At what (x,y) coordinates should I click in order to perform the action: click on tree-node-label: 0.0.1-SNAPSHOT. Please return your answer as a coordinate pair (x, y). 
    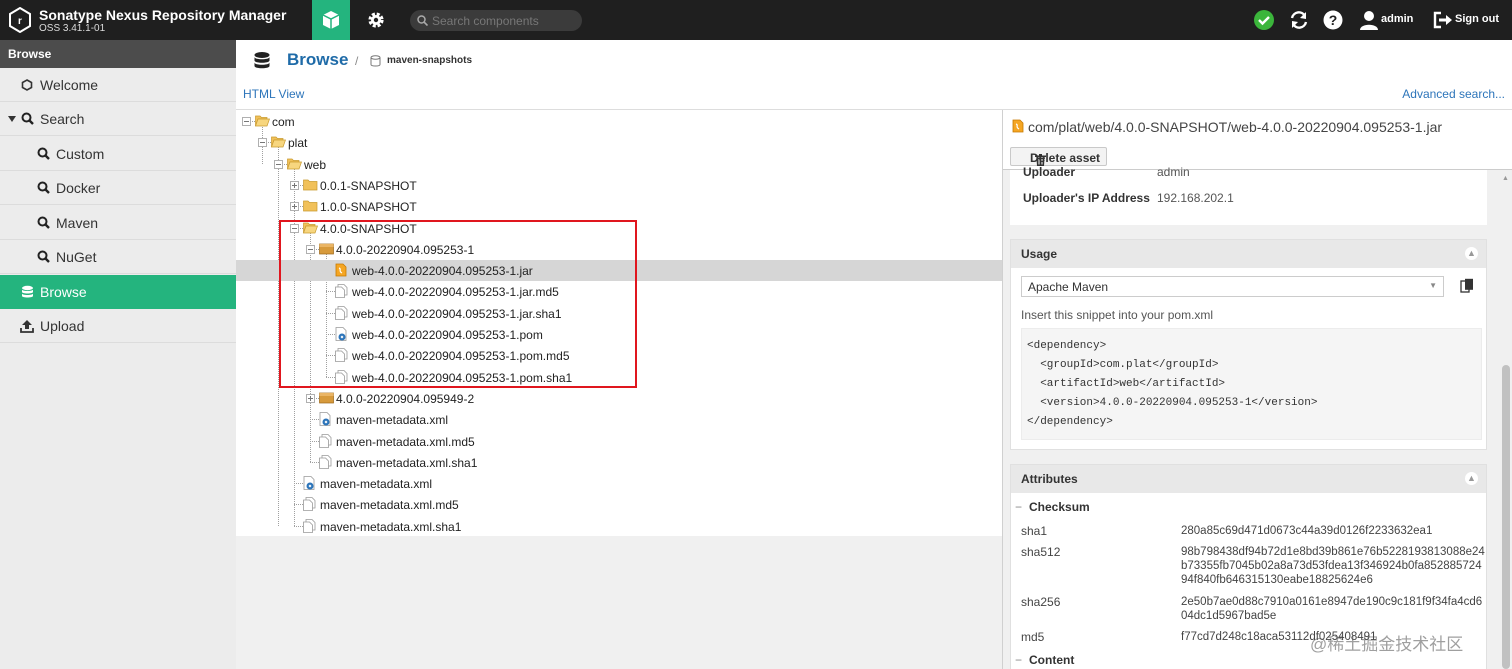
    Looking at the image, I should click on (368, 185).